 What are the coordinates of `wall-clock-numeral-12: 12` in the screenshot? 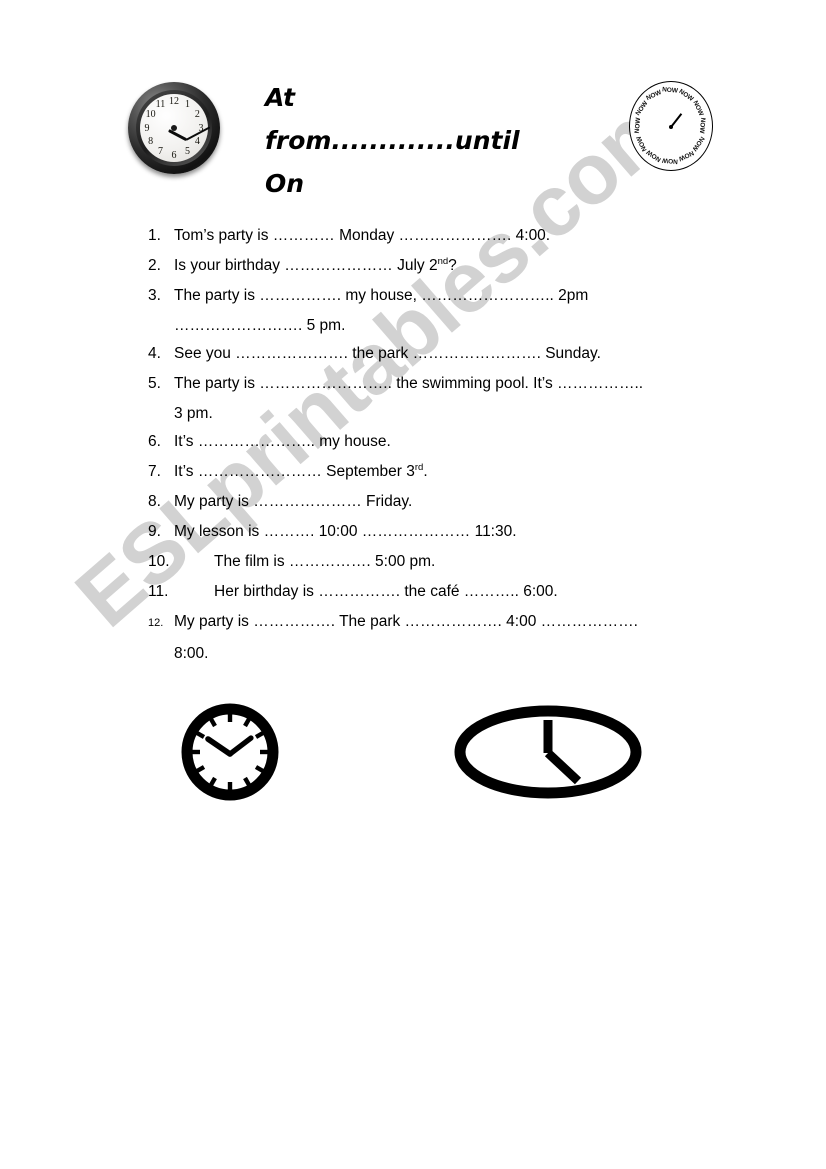 It's located at (174, 101).